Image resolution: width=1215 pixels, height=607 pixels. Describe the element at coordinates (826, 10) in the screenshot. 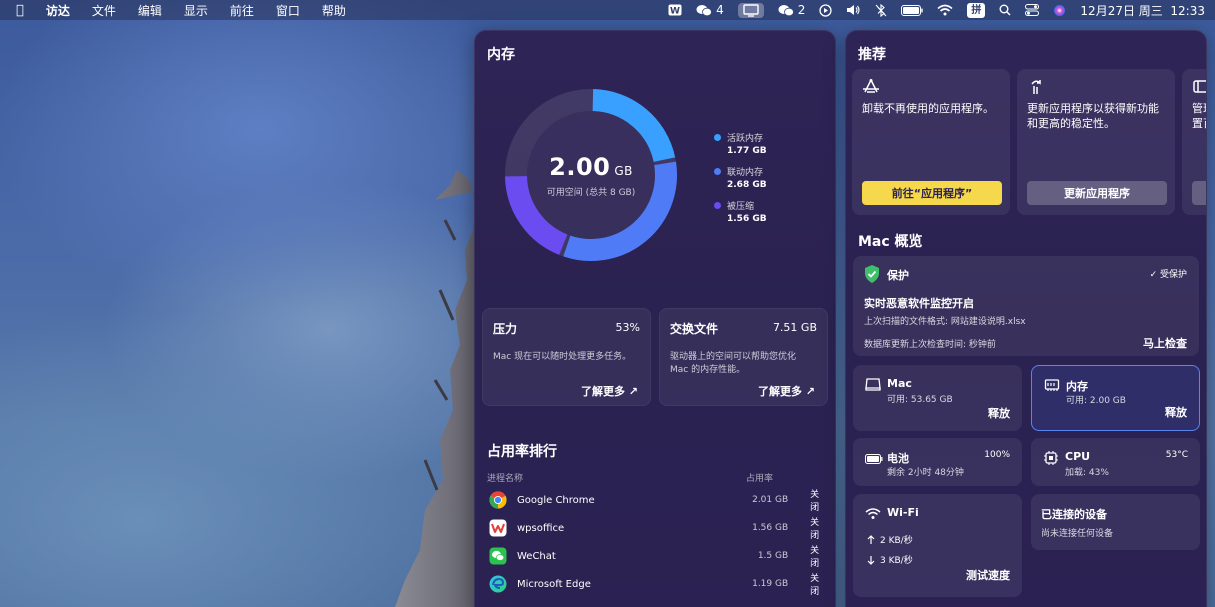

I see `play-tray-icon` at that location.